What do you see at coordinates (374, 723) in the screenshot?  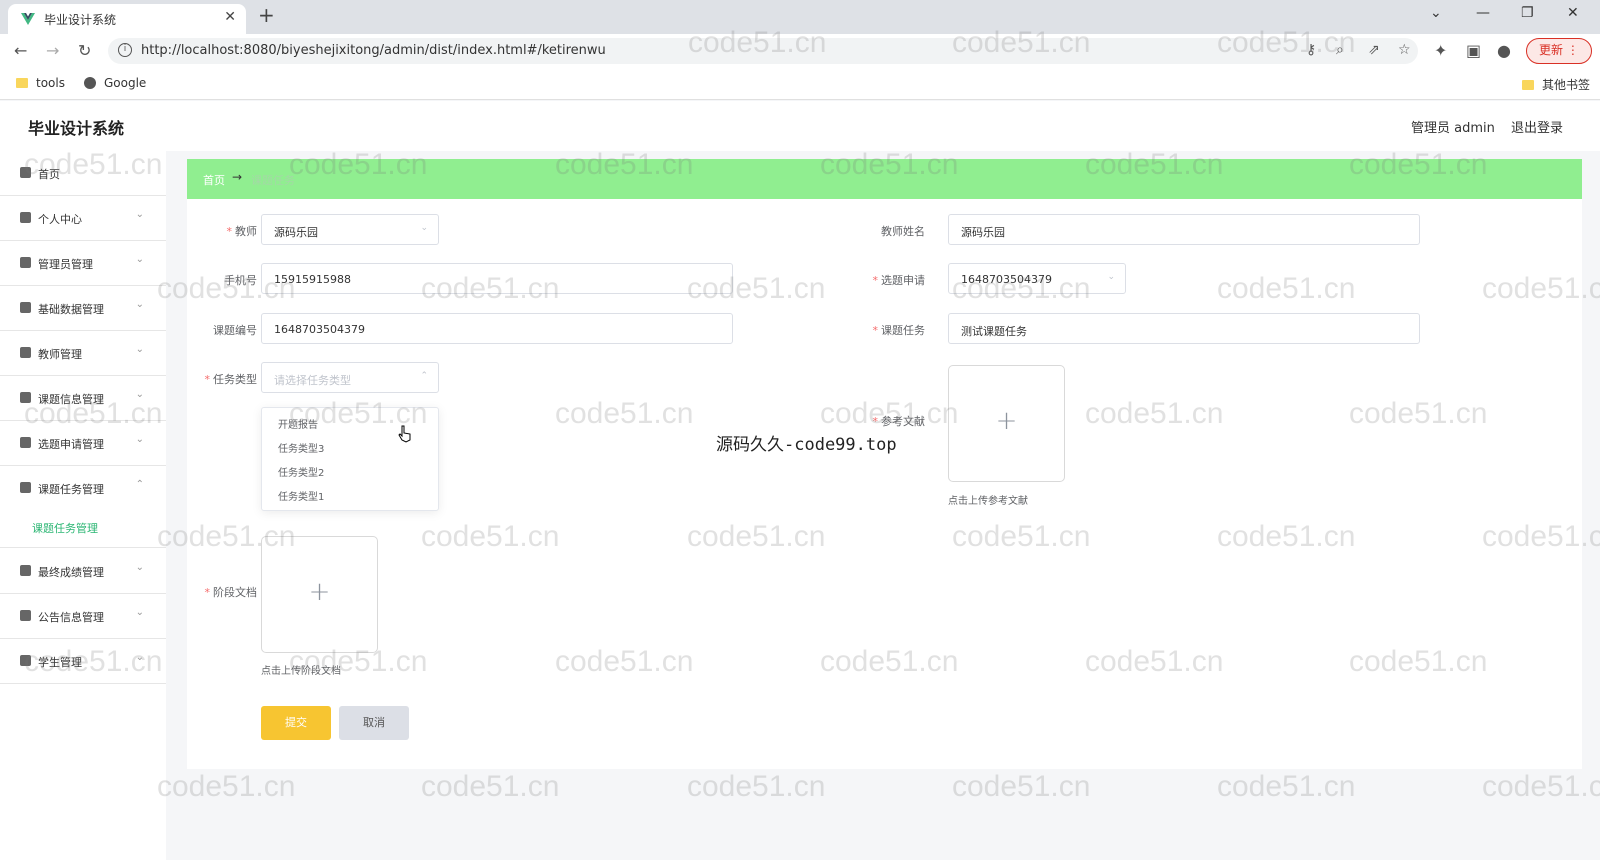 I see `cancel-button: 取消` at bounding box center [374, 723].